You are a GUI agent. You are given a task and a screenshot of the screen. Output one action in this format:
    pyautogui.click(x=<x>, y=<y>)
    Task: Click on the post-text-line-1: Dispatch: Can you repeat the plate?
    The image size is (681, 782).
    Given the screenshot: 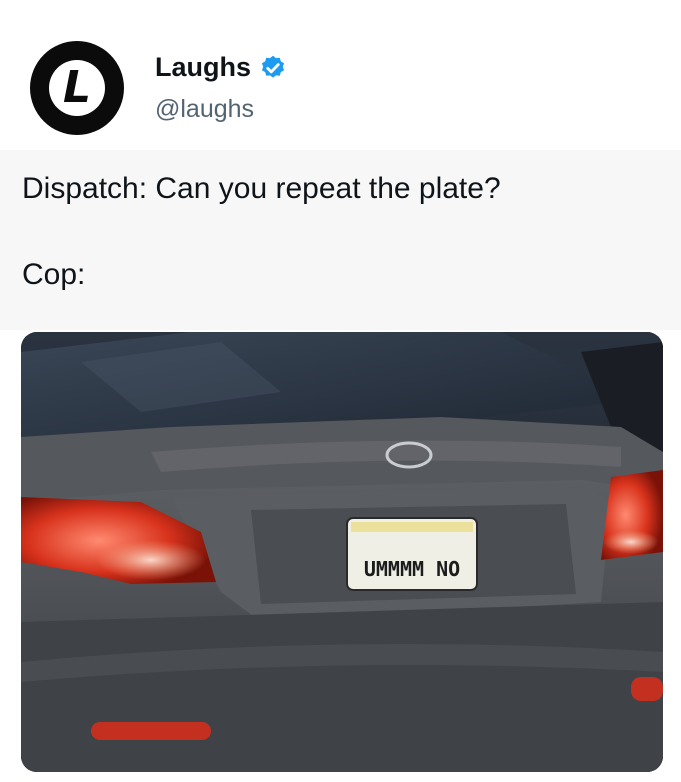 What is the action you would take?
    pyautogui.click(x=261, y=188)
    